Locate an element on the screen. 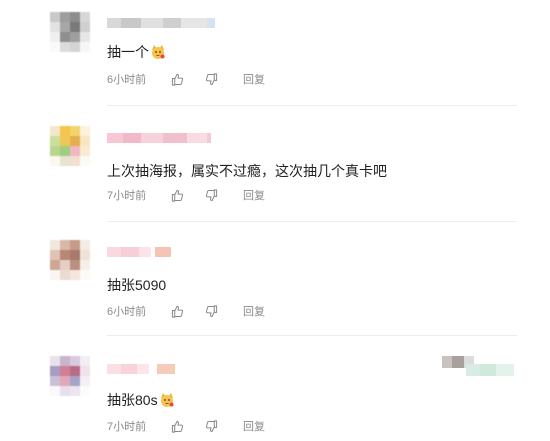 The width and height of the screenshot is (550, 441). comment-text-content: 抽张80s is located at coordinates (132, 400).